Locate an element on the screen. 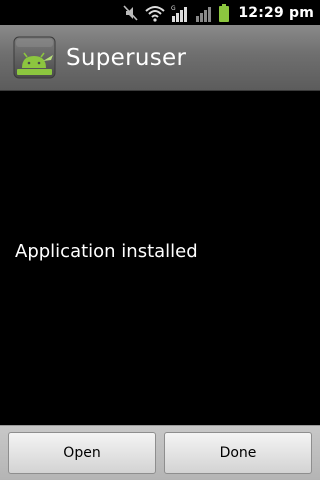  status-bar: G 12:29 pm is located at coordinates (160, 12).